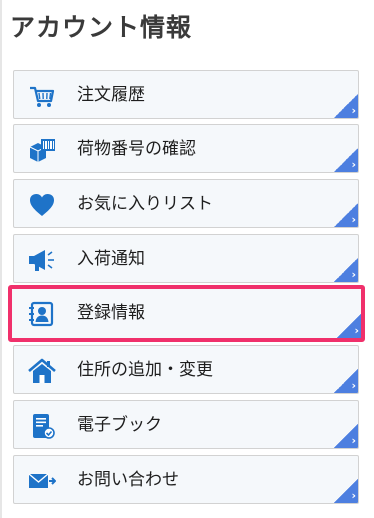 This screenshot has height=518, width=374. I want to click on house-icon, so click(42, 370).